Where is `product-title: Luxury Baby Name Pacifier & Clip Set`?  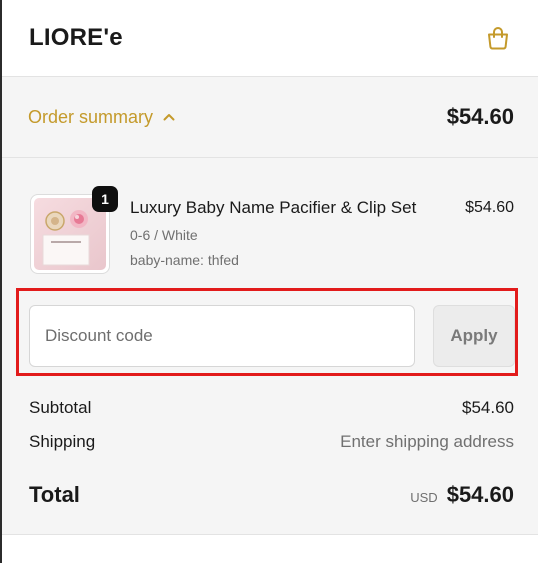 product-title: Luxury Baby Name Pacifier & Clip Set is located at coordinates (273, 207).